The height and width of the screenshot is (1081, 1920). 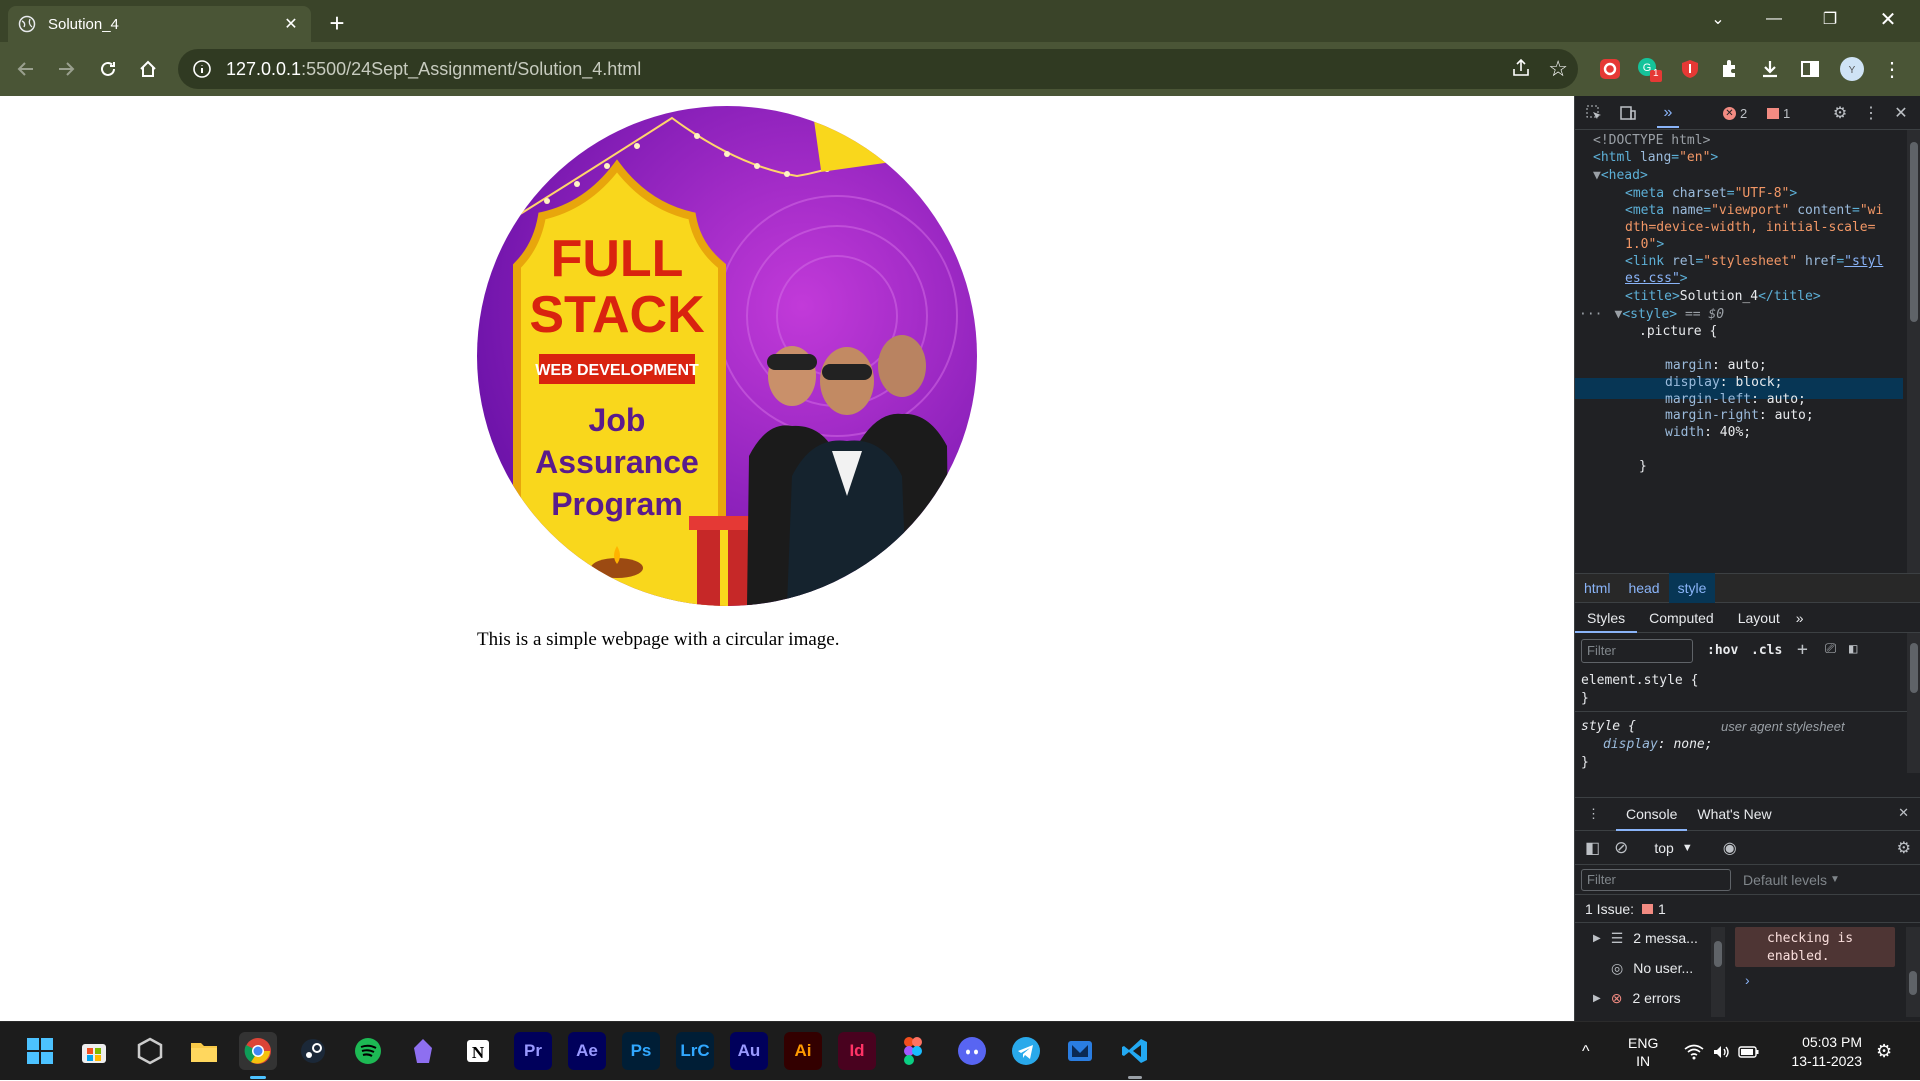 What do you see at coordinates (368, 1051) in the screenshot?
I see `spotify-icon` at bounding box center [368, 1051].